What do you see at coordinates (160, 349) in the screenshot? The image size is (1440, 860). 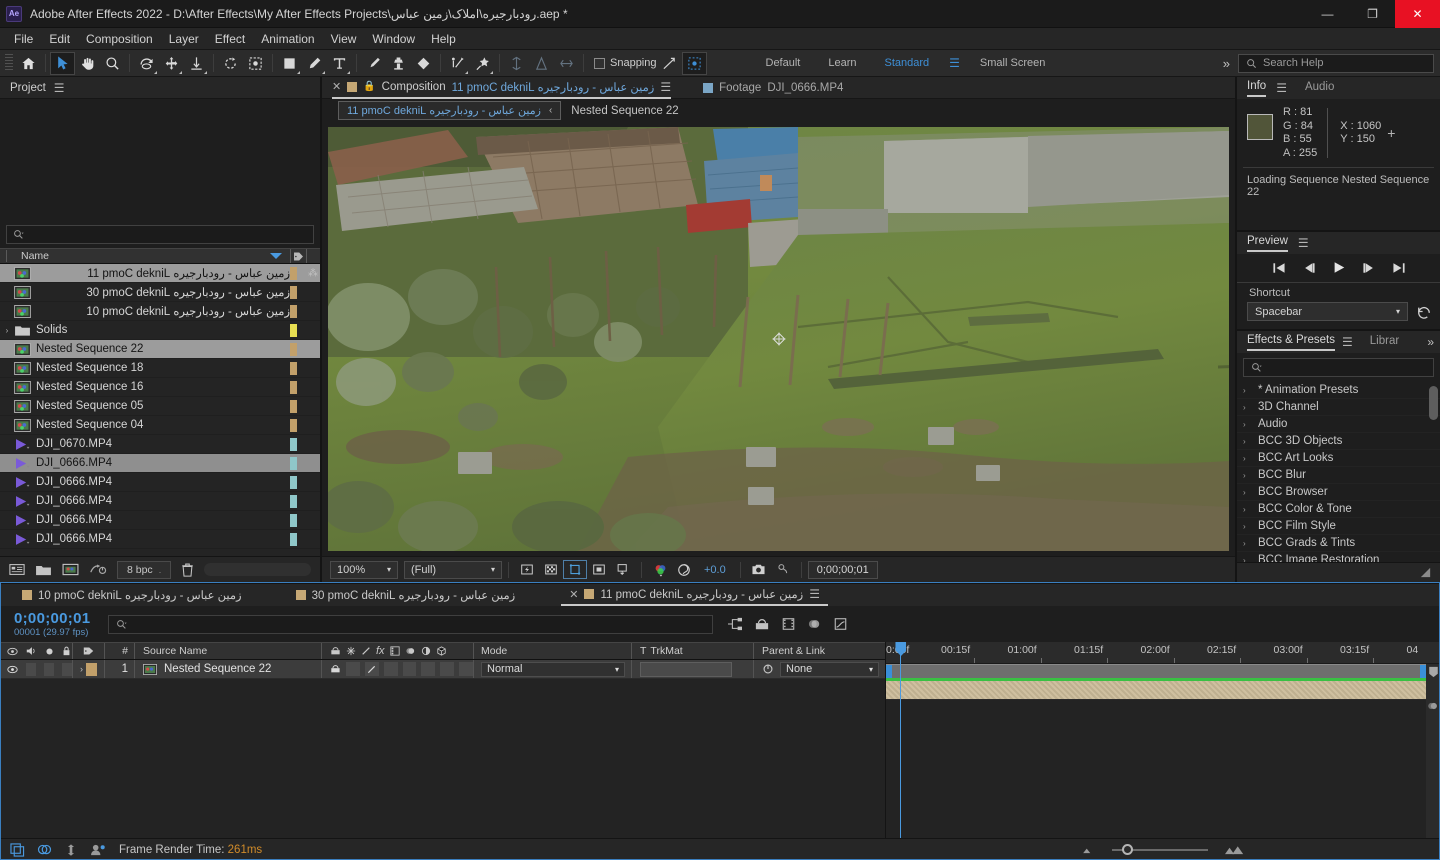 I see `project-item: Nested Sequence 22` at bounding box center [160, 349].